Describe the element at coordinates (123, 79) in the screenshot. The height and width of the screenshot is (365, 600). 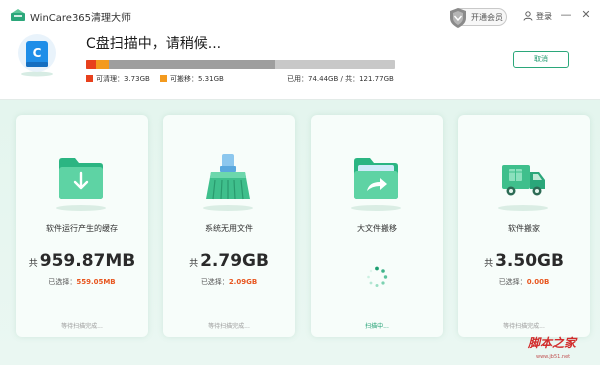
I see `cleanable-label: 可清理：3.73GB` at that location.